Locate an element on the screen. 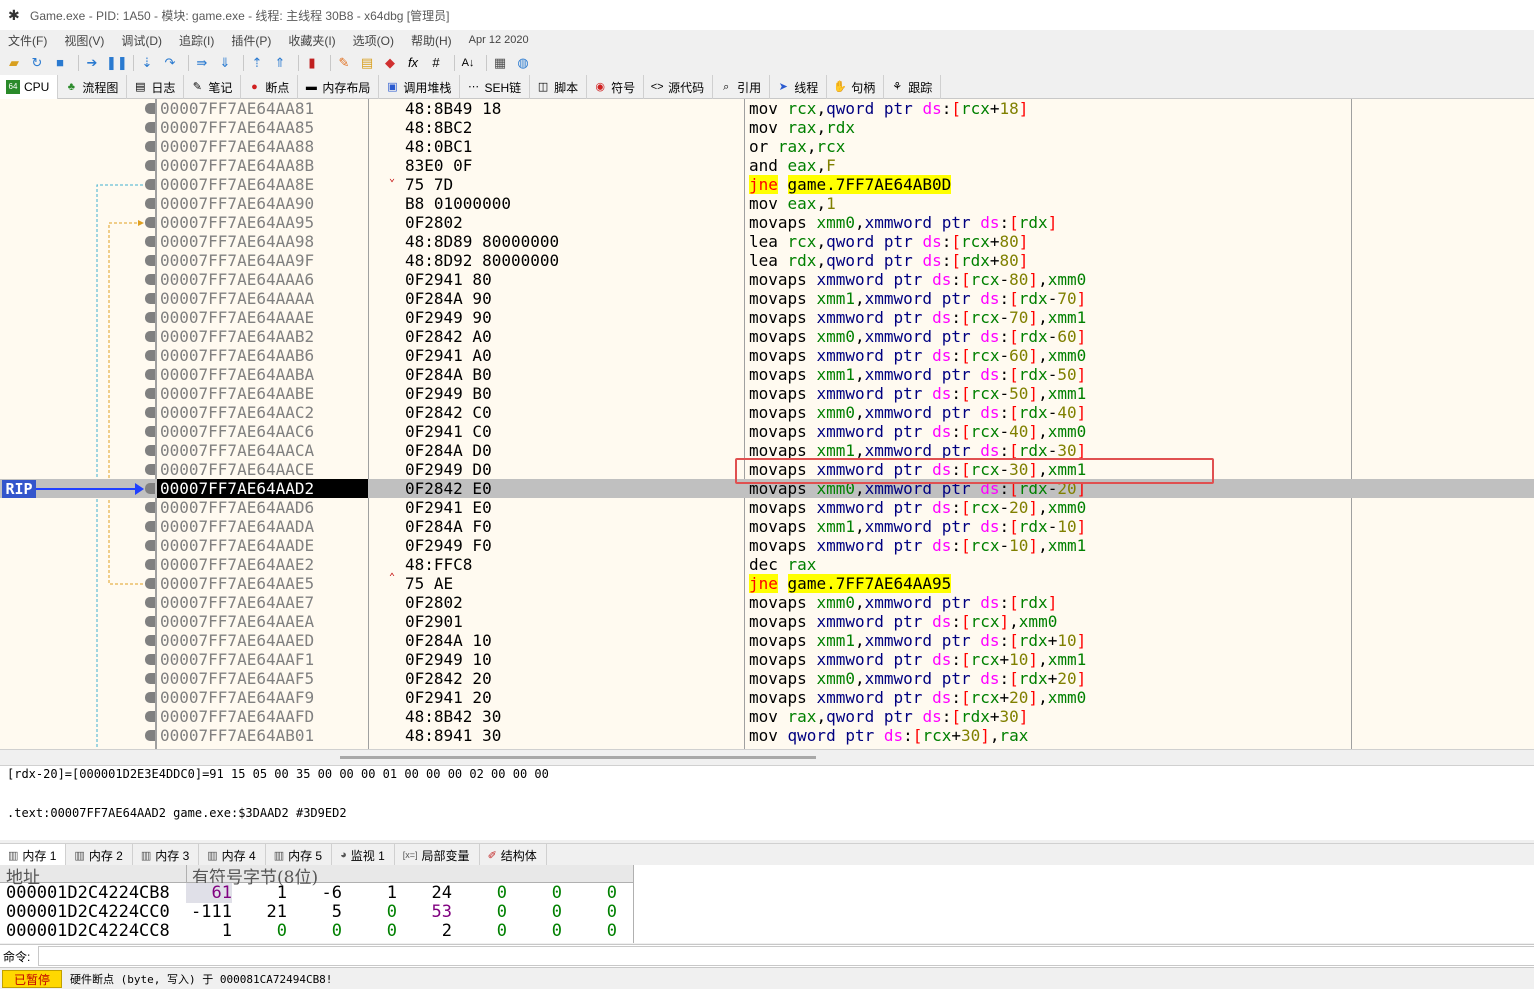 The image size is (1534, 989). tab-notes: ✎ 笔记 is located at coordinates (213, 87).